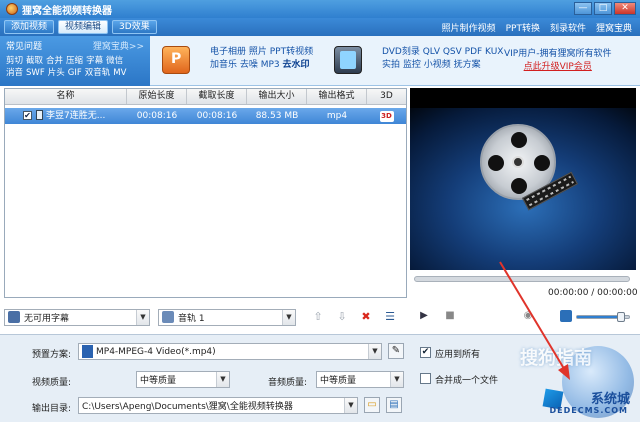  Describe the element at coordinates (54, 61) in the screenshot. I see `faq-link: 合并` at that location.